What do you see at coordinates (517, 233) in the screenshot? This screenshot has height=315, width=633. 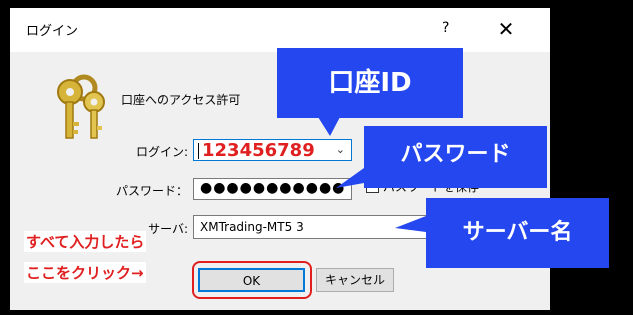 I see `callout-server-name: サーバー名` at bounding box center [517, 233].